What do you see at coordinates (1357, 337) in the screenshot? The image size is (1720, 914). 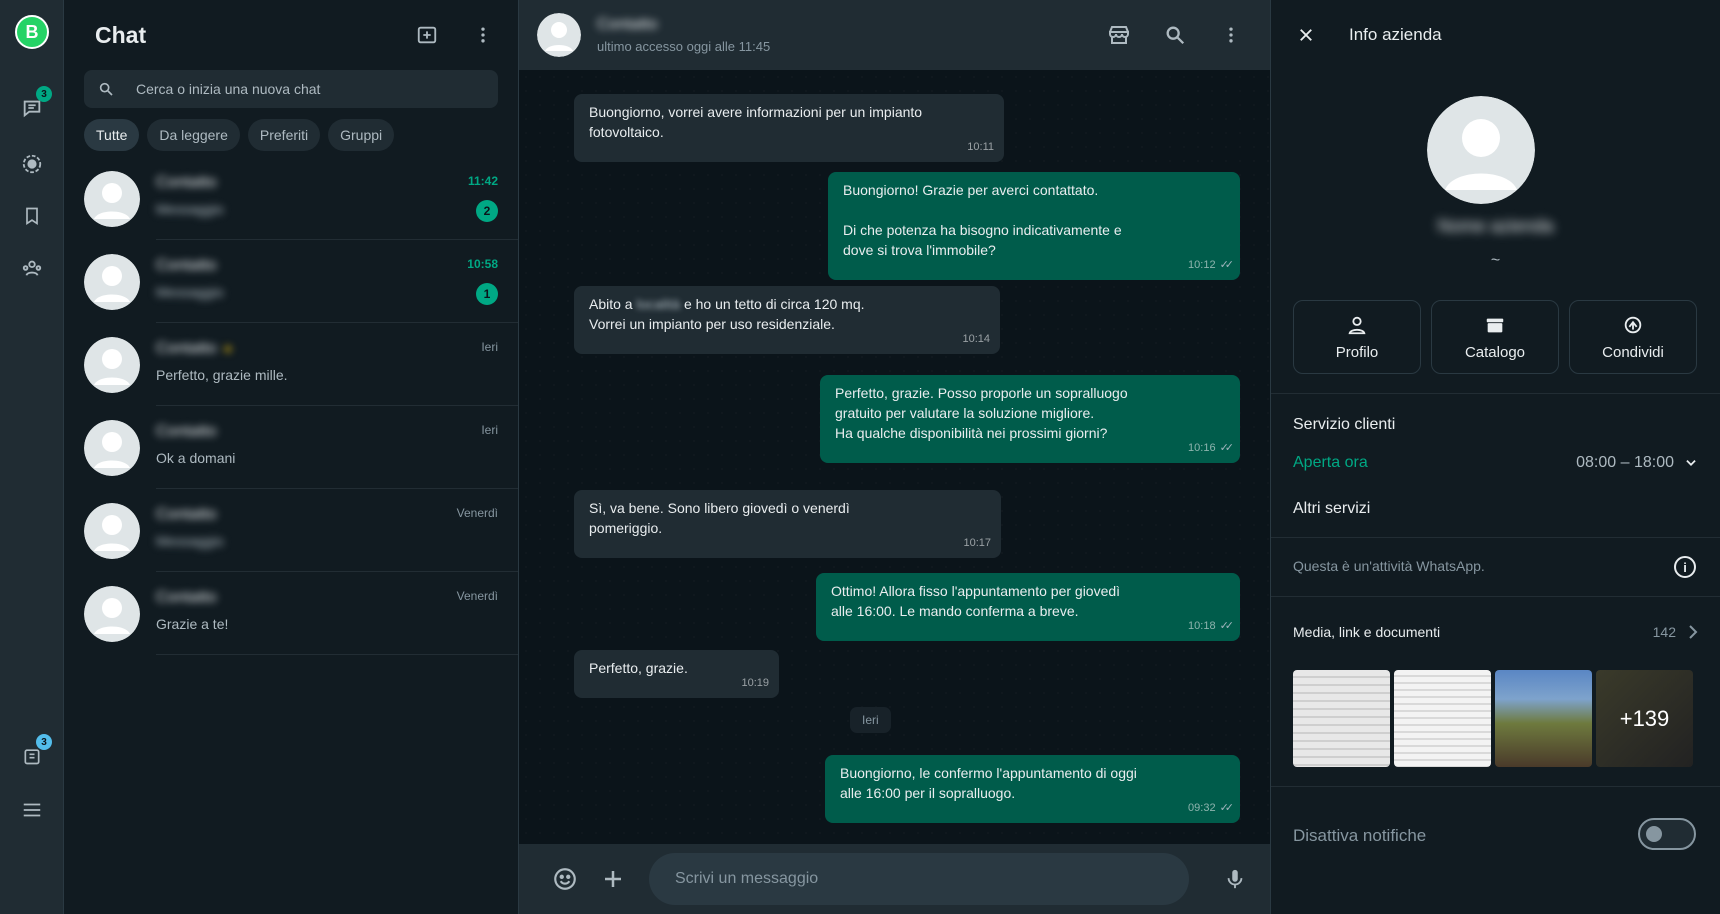 I see `profile-button: Profilo` at bounding box center [1357, 337].